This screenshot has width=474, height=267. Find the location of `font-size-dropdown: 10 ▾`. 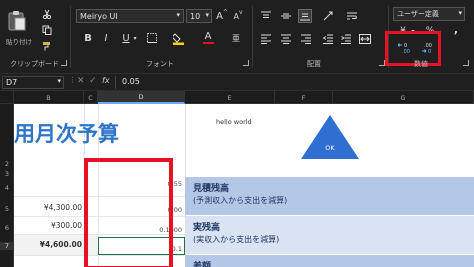

font-size-dropdown: 10 ▾ is located at coordinates (199, 16).